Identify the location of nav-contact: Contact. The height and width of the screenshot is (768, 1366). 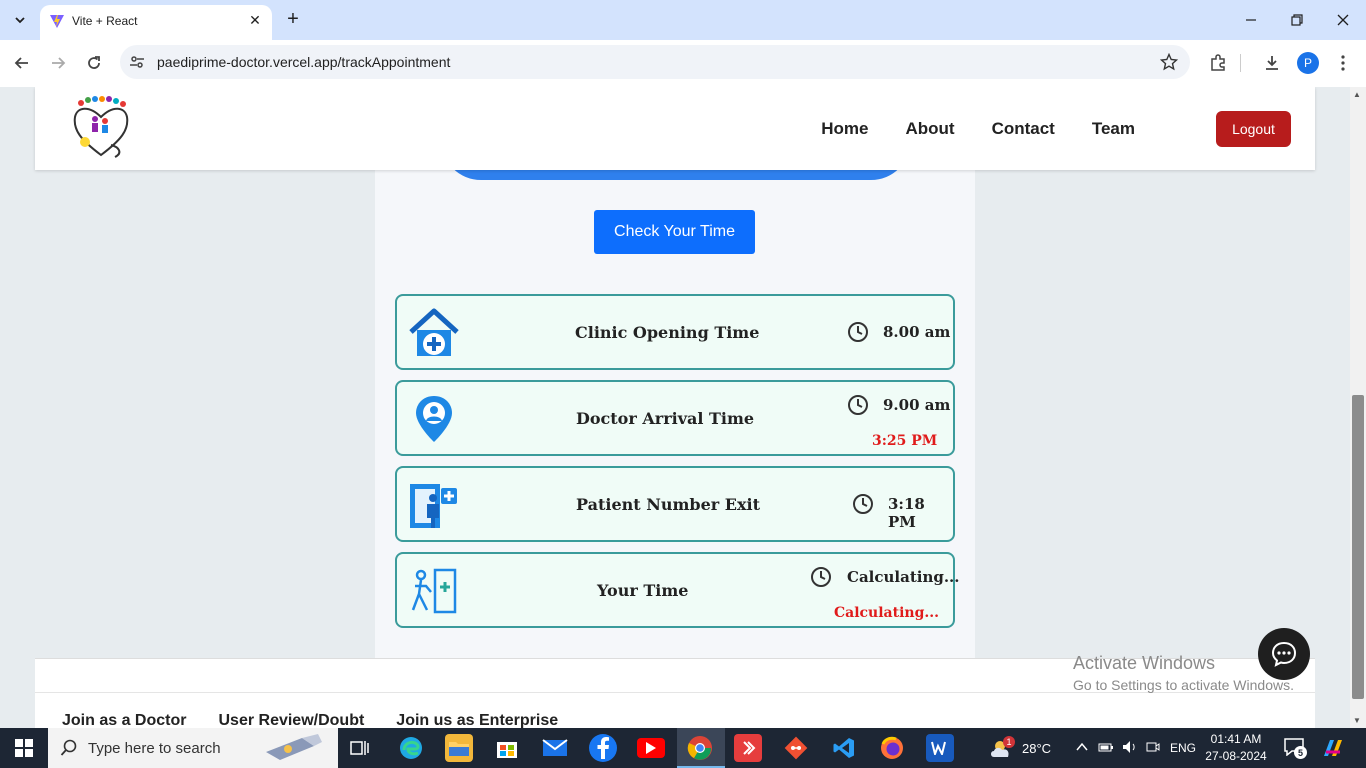
(1023, 129).